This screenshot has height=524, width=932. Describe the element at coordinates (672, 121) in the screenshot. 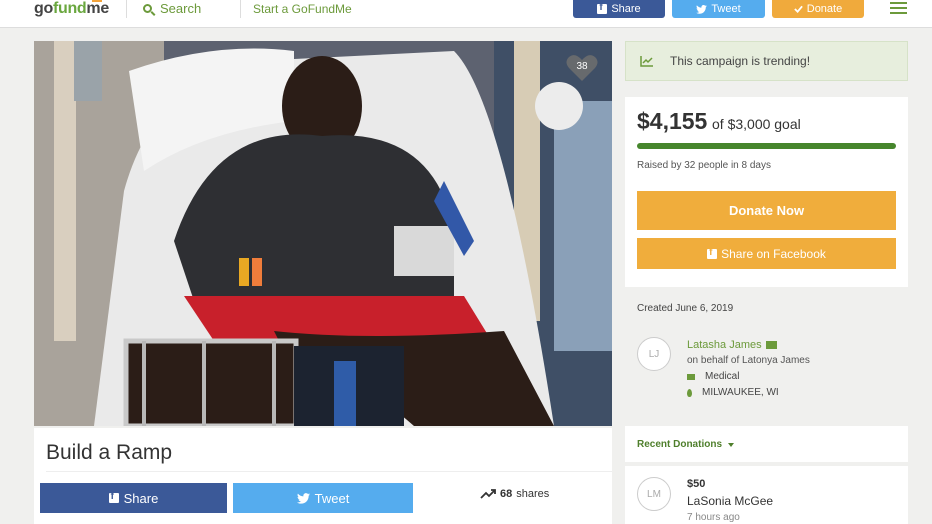

I see `amount-raised: $4,155` at that location.